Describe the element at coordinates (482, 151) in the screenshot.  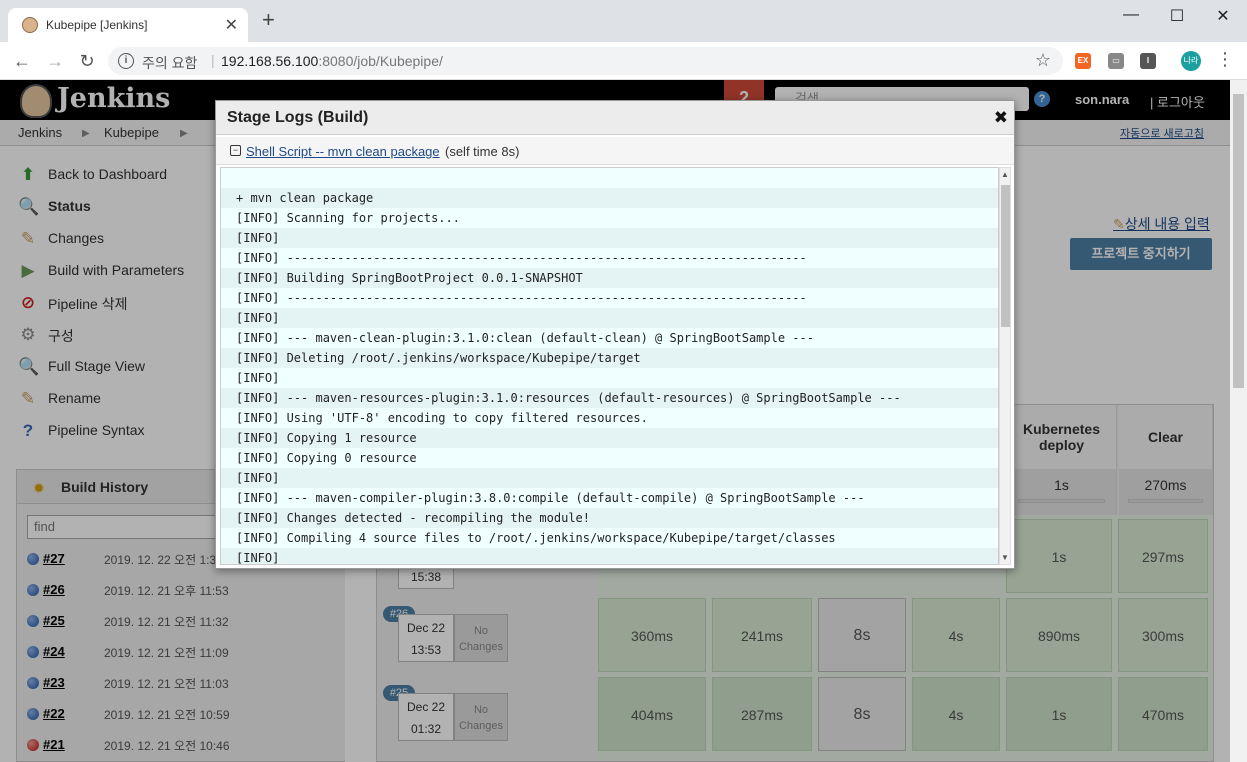
I see `step-self-time: (self time 8s)` at that location.